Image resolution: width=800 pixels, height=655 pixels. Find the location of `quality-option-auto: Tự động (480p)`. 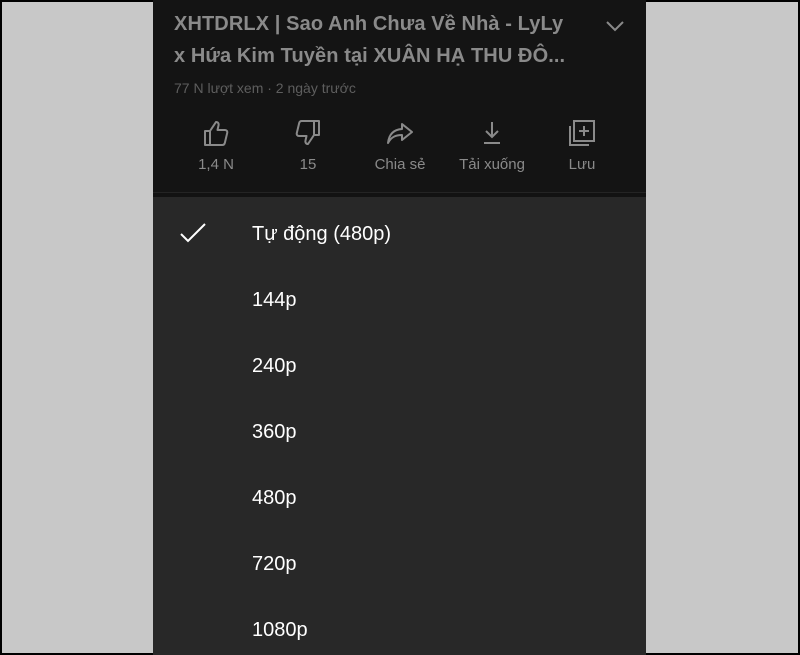

quality-option-auto: Tự động (480p) is located at coordinates (399, 233).